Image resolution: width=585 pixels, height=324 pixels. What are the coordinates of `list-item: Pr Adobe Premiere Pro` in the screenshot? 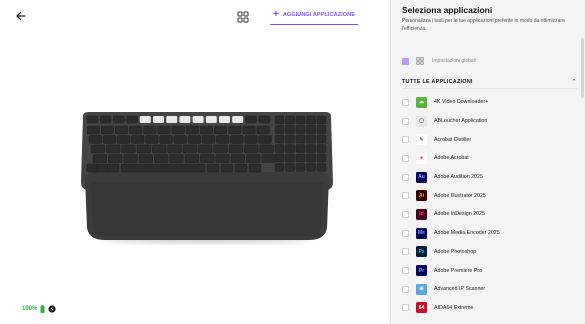 It's located at (489, 270).